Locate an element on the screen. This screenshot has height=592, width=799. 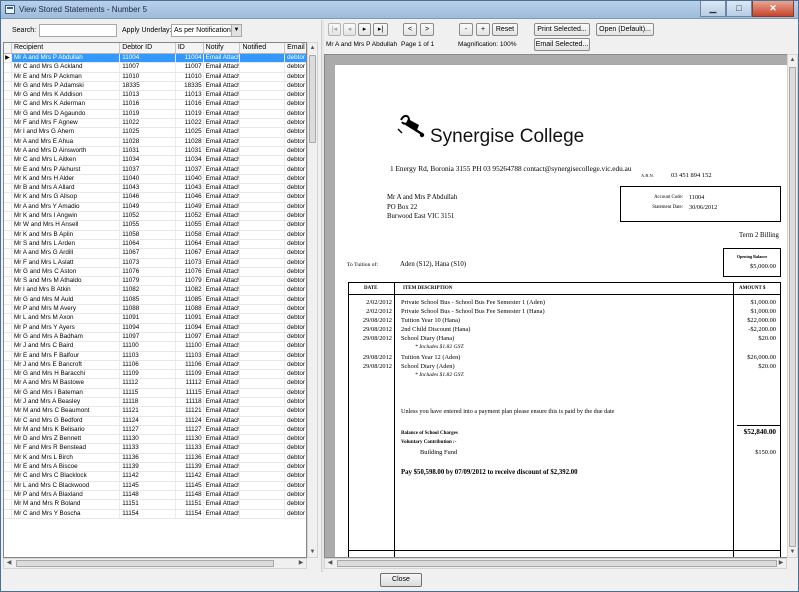
column-header-recipient: Recipient is located at coordinates (66, 48).